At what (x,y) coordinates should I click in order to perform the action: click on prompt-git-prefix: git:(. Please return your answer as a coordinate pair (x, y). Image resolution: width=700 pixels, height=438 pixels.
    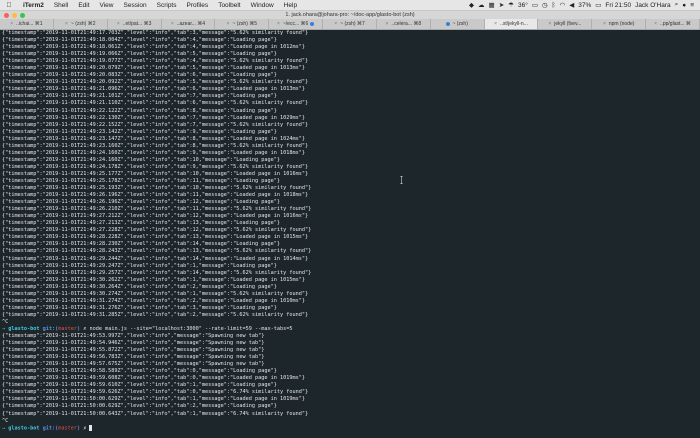
    Looking at the image, I should click on (50, 328).